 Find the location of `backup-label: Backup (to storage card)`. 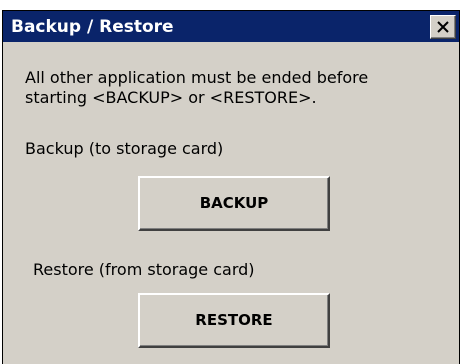

backup-label: Backup (to storage card) is located at coordinates (124, 148).